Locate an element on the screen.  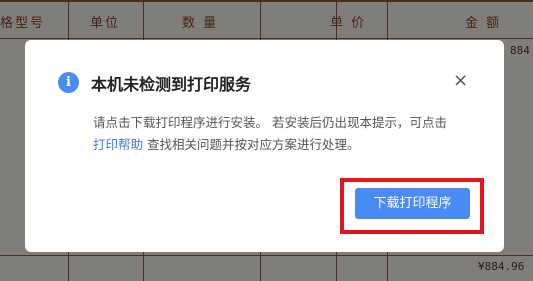
download-print-program-button: 下载打印程序 is located at coordinates (412, 203).